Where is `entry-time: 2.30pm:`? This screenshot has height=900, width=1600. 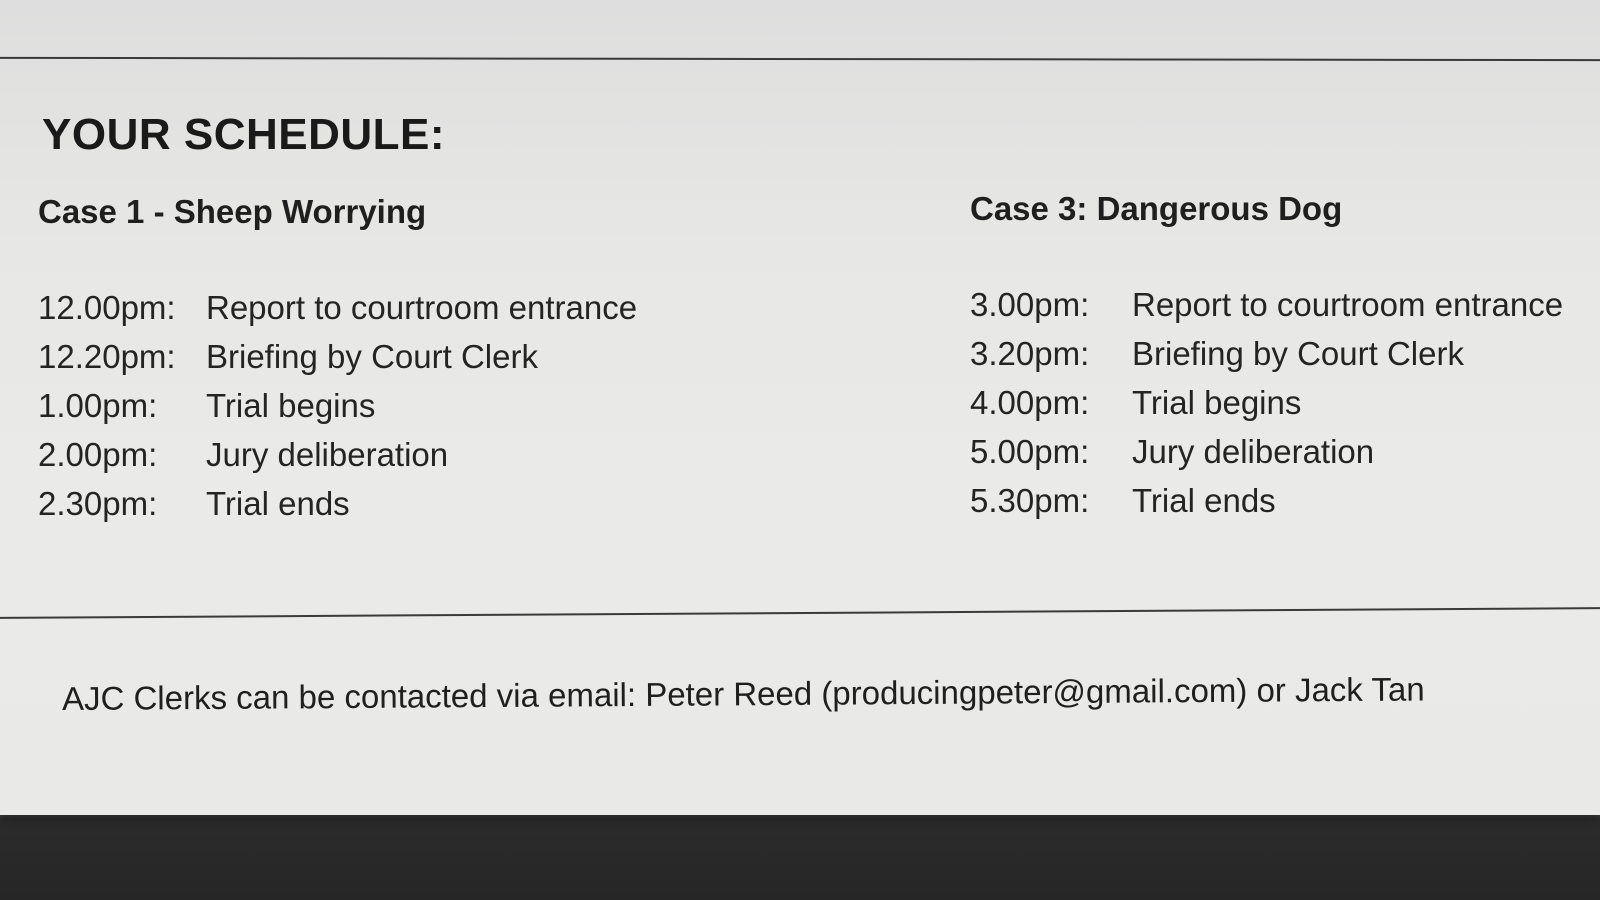 entry-time: 2.30pm: is located at coordinates (98, 503).